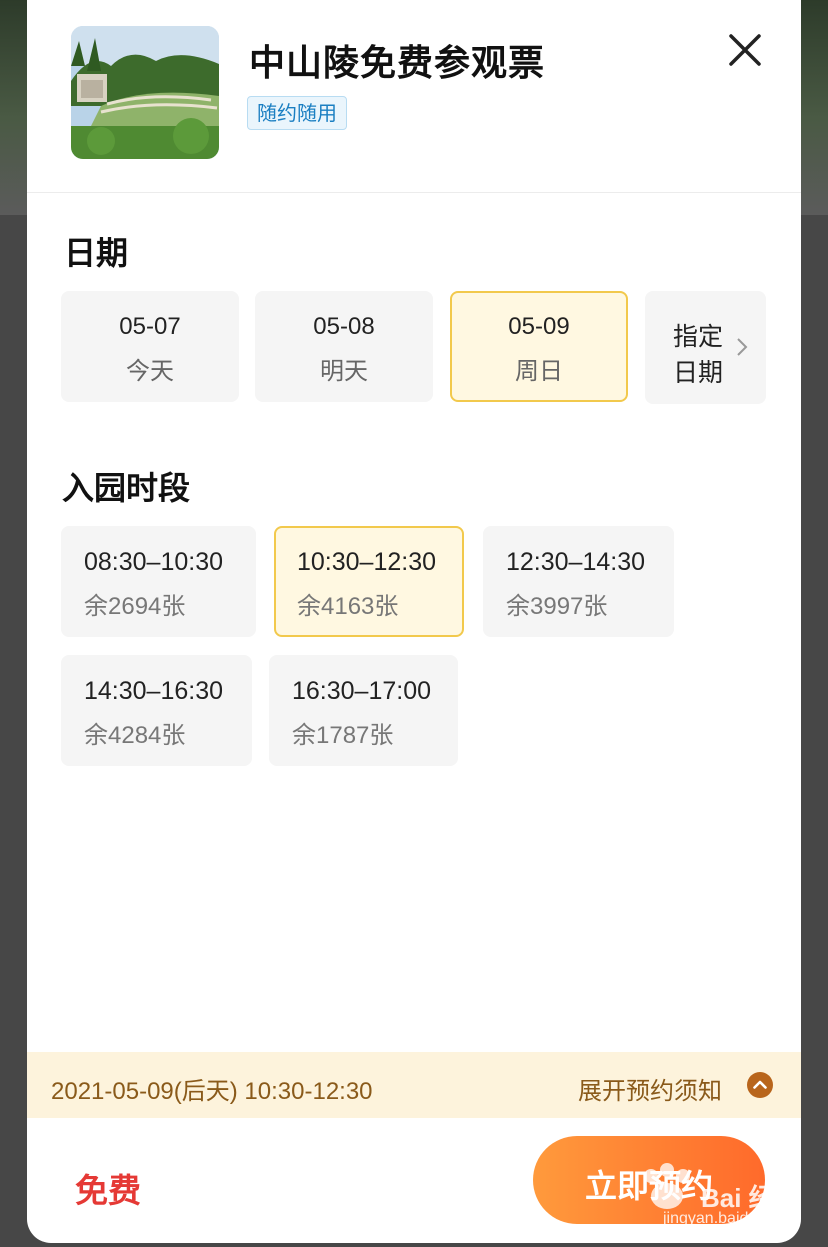  Describe the element at coordinates (414, 192) in the screenshot. I see `header-divider` at that location.